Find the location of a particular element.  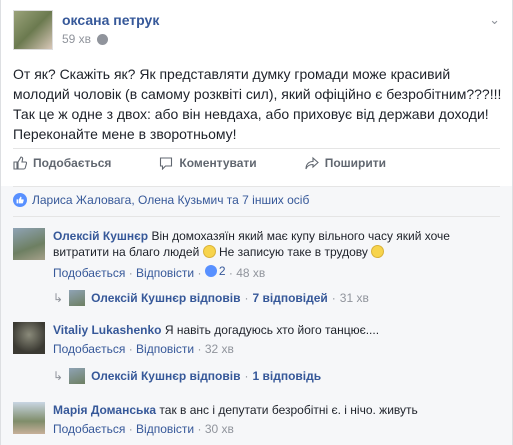

comment-meta: Подобається · Відповісти · 32 хв is located at coordinates (273, 349).